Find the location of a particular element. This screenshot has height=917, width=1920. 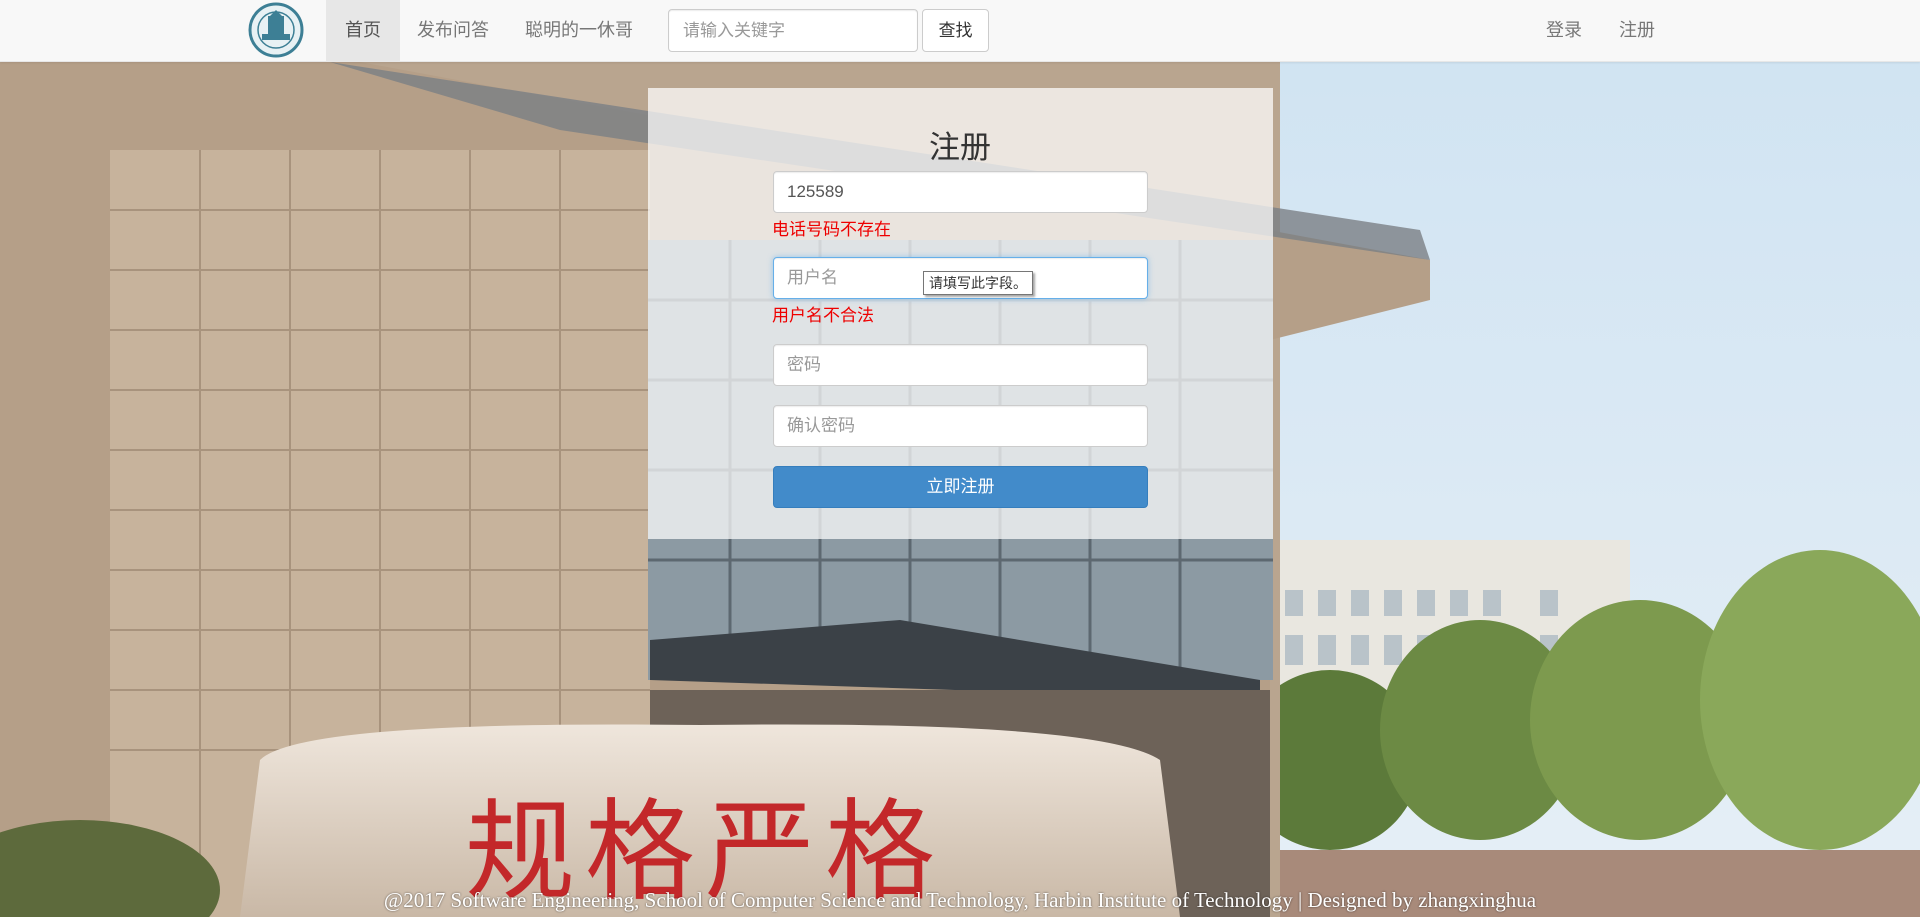

nav-ask-link: 发布问答 is located at coordinates (453, 31).